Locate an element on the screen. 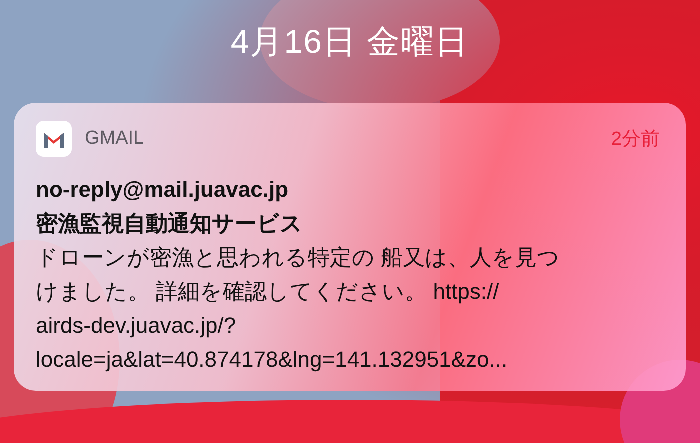  sender-address: no-reply@mail.juavac.jp is located at coordinates (163, 190).